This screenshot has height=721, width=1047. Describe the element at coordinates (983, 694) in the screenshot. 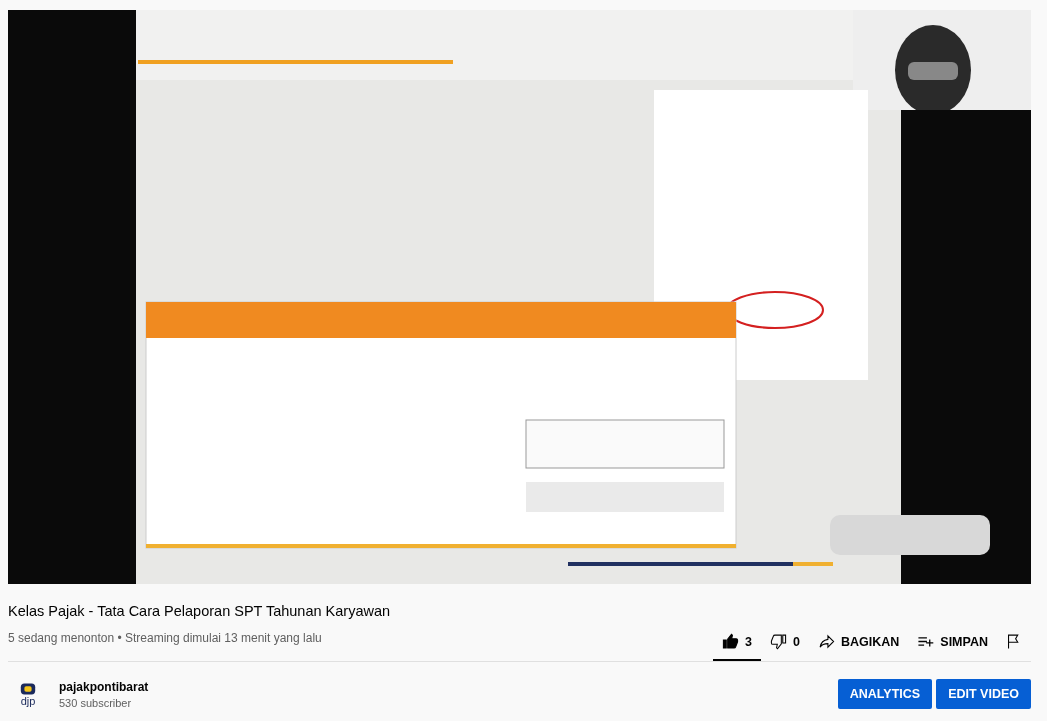

I see `edit-video-button: EDIT VIDEO` at that location.